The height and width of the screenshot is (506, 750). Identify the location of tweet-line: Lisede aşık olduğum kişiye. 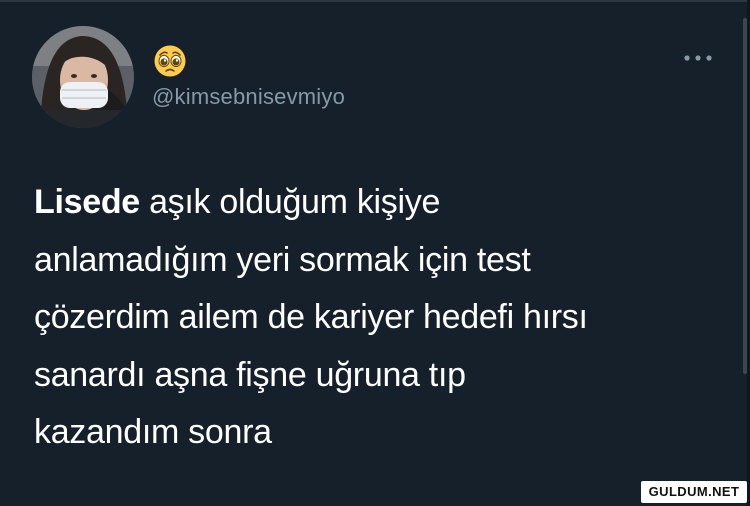
(354, 203).